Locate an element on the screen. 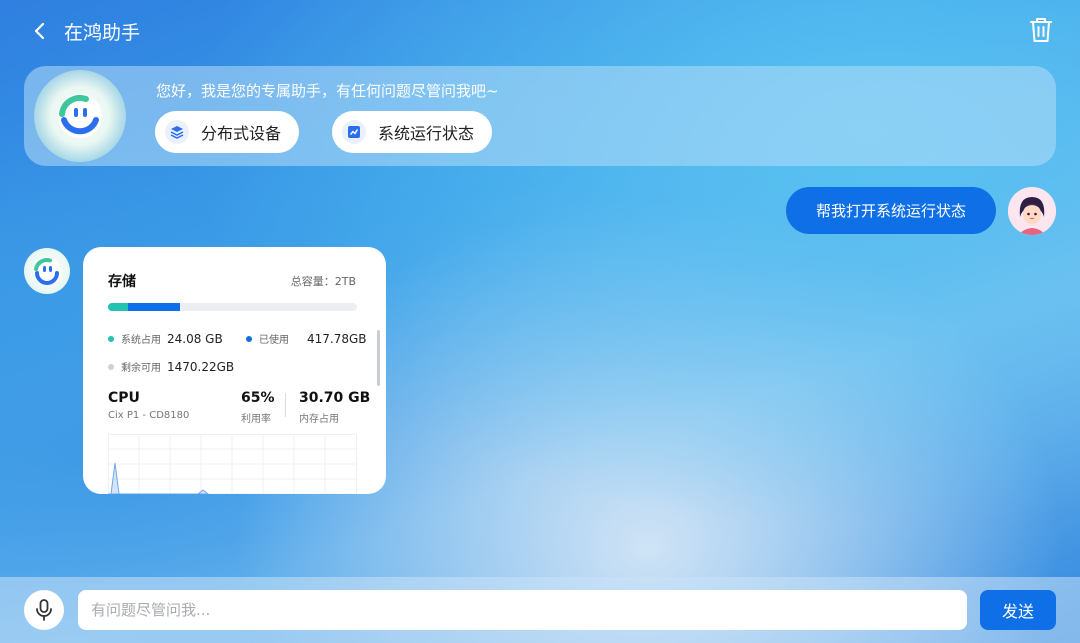 This screenshot has width=1080, height=643. cpu-model: Cix P1 - CD8180 is located at coordinates (149, 415).